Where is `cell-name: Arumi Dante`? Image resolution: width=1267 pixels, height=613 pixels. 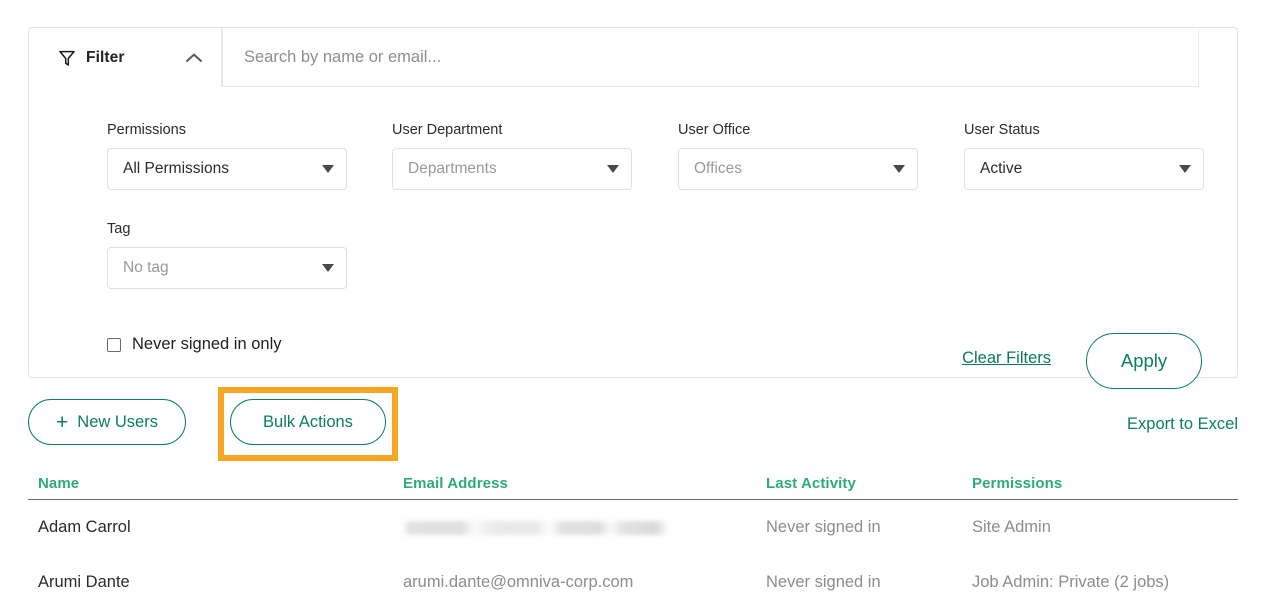
cell-name: Arumi Dante is located at coordinates (84, 582).